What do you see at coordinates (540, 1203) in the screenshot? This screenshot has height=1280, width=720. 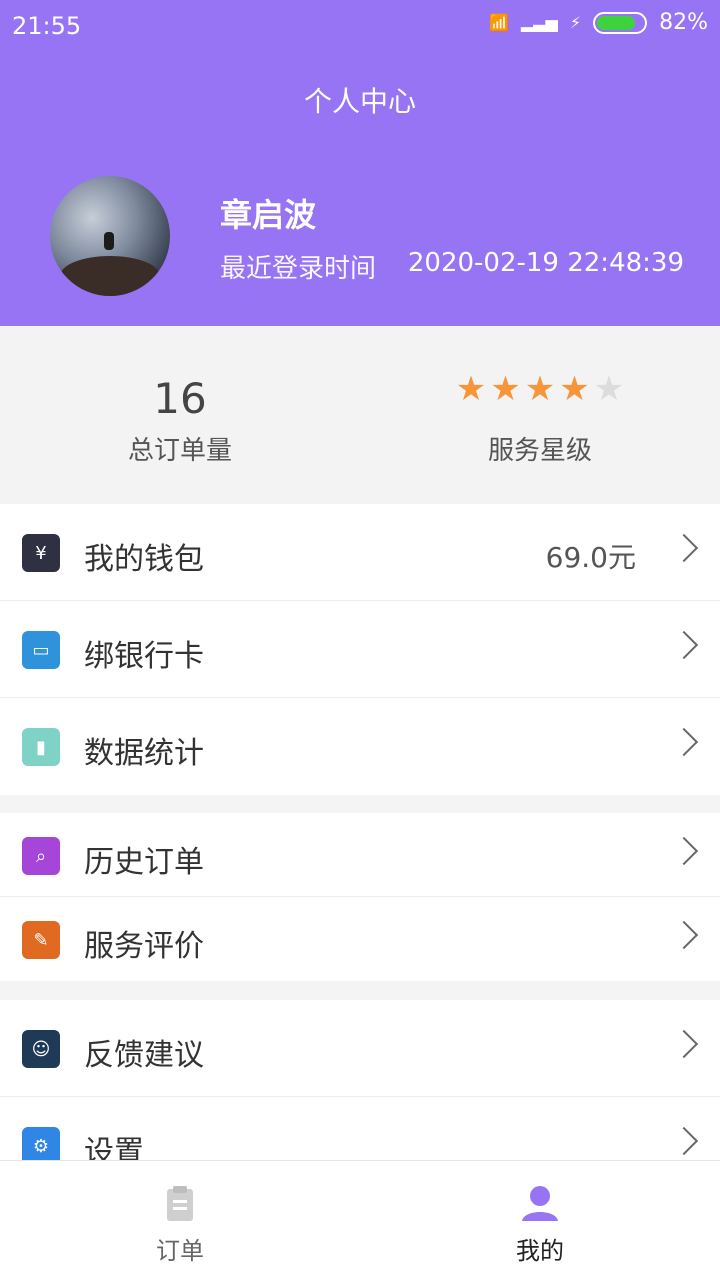 I see `user-icon` at bounding box center [540, 1203].